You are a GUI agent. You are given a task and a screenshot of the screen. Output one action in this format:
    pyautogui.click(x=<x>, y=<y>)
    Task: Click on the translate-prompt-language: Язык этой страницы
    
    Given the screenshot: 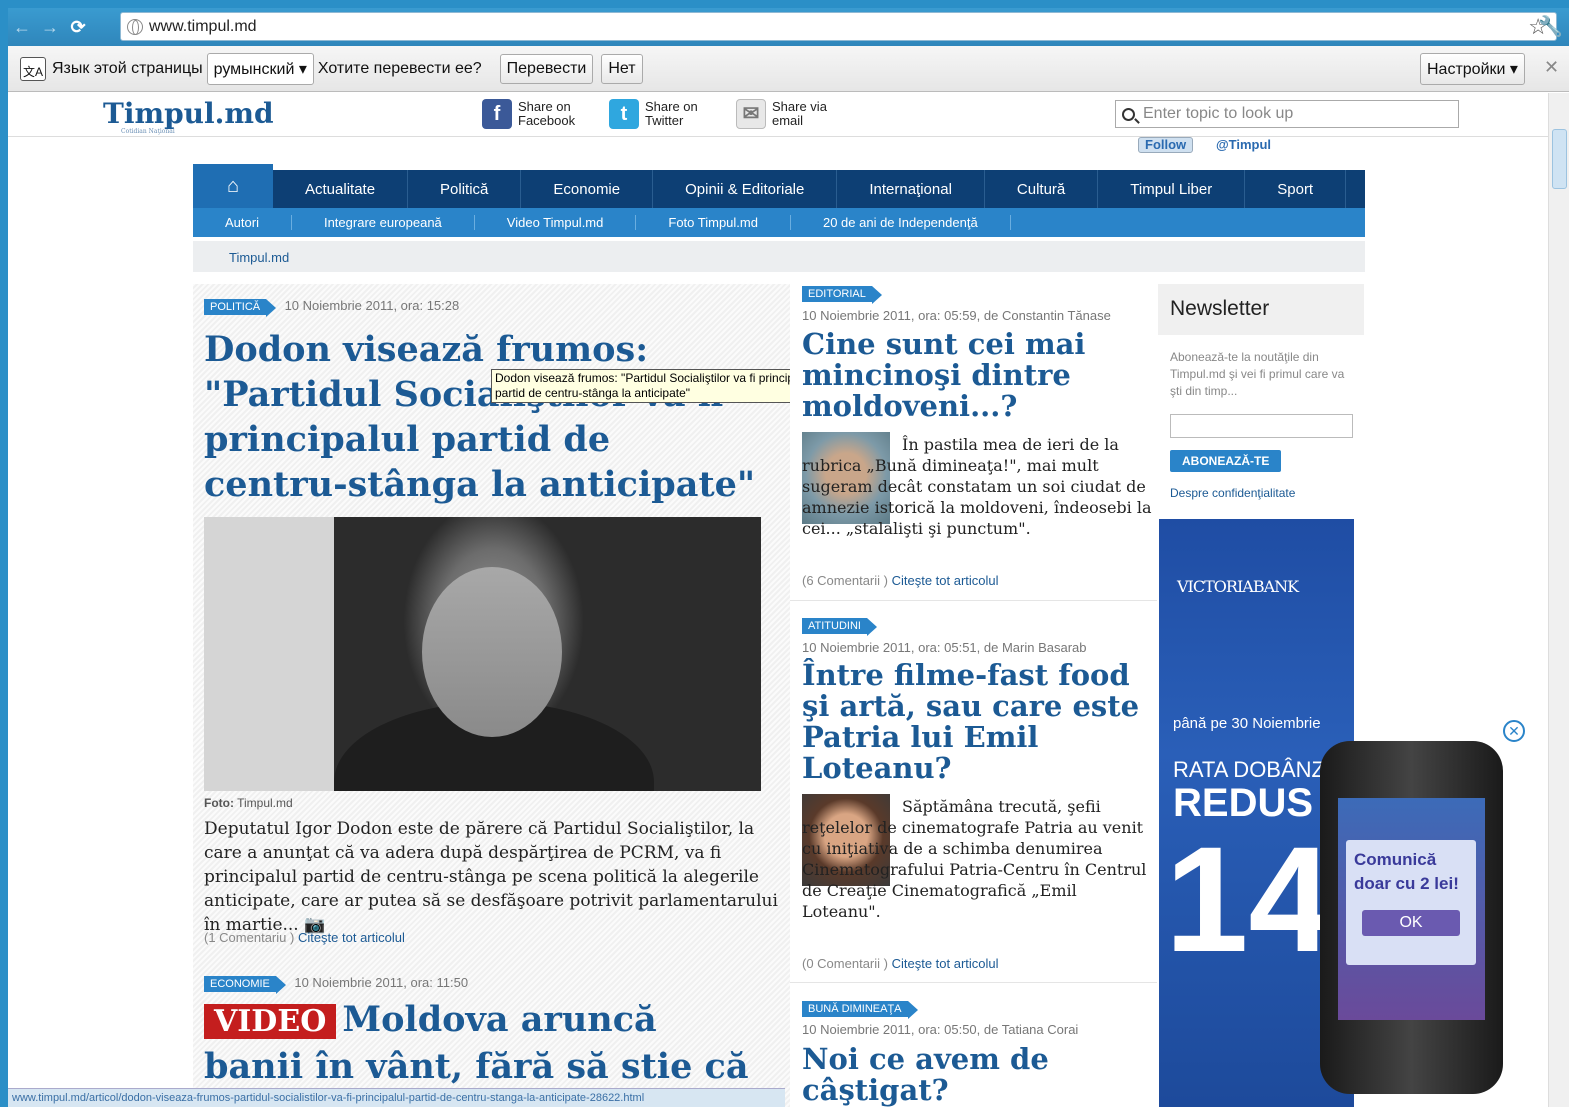 What is the action you would take?
    pyautogui.click(x=127, y=68)
    